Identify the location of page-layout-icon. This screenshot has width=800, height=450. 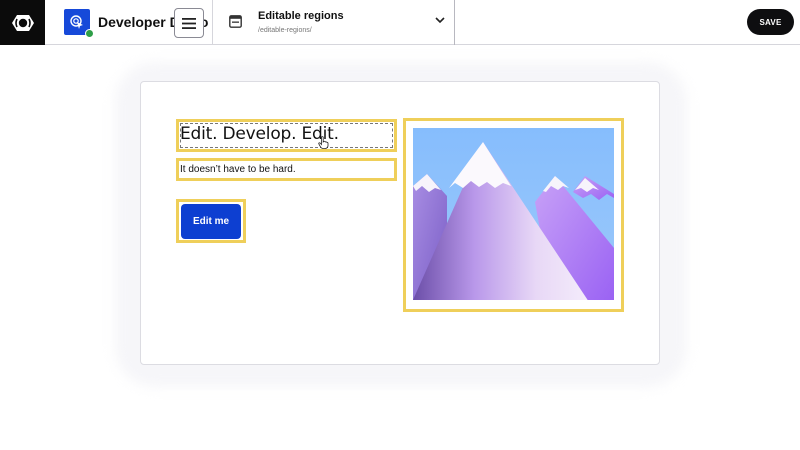
(235, 21).